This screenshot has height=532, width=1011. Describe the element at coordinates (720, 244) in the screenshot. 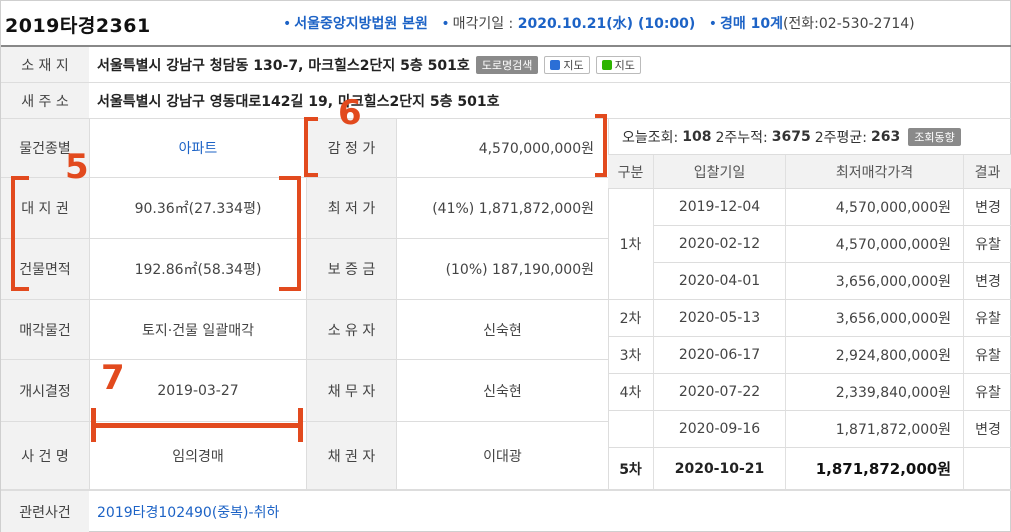

I see `bid-date: 2020-02-12` at that location.